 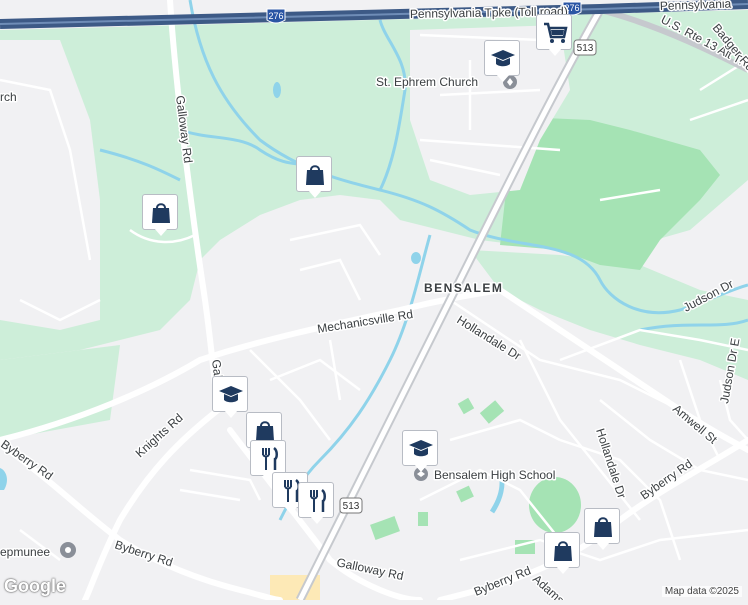 I want to click on interstate-shield: 276, so click(x=276, y=16).